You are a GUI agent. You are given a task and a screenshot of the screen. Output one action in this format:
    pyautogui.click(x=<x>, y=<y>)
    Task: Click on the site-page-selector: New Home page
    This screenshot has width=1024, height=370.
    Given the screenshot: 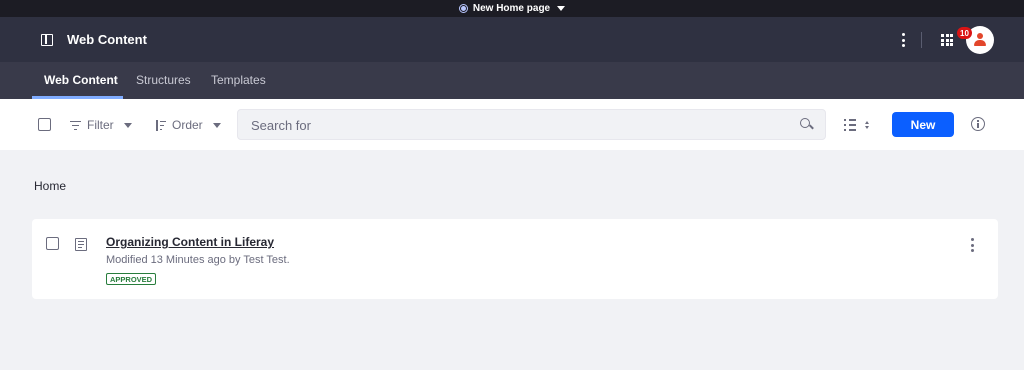 What is the action you would take?
    pyautogui.click(x=512, y=8)
    